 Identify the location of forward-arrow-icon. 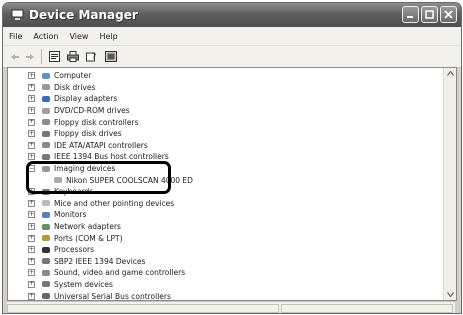
(30, 56).